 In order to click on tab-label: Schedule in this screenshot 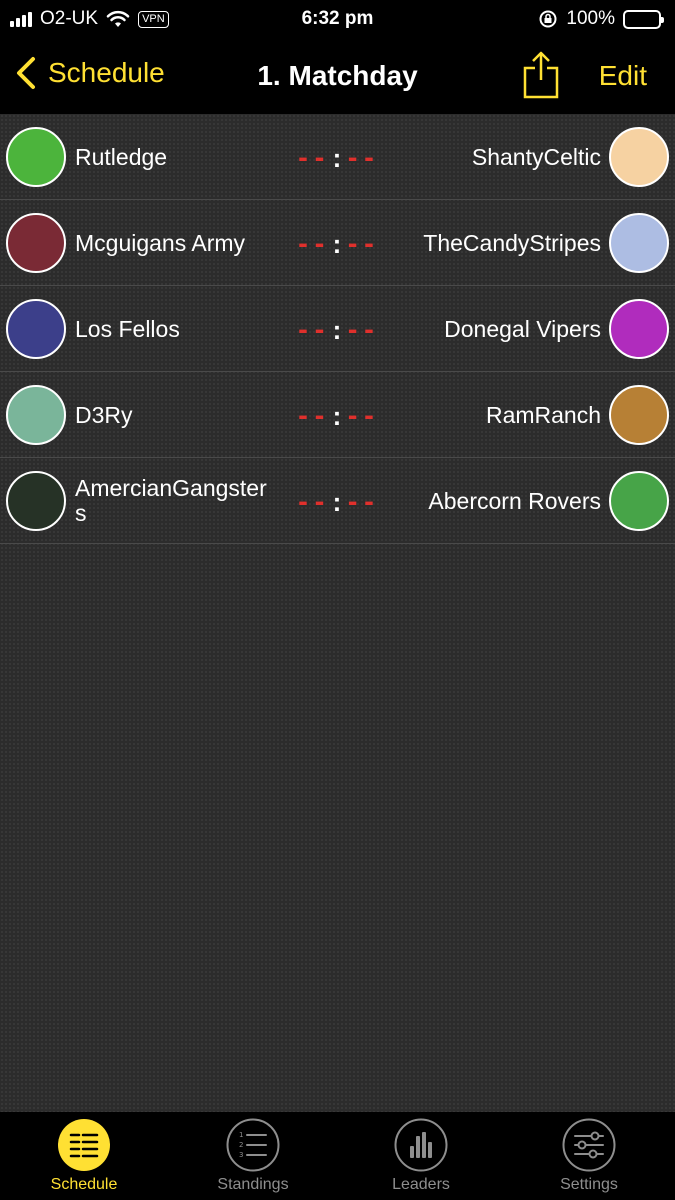, I will do `click(84, 1184)`.